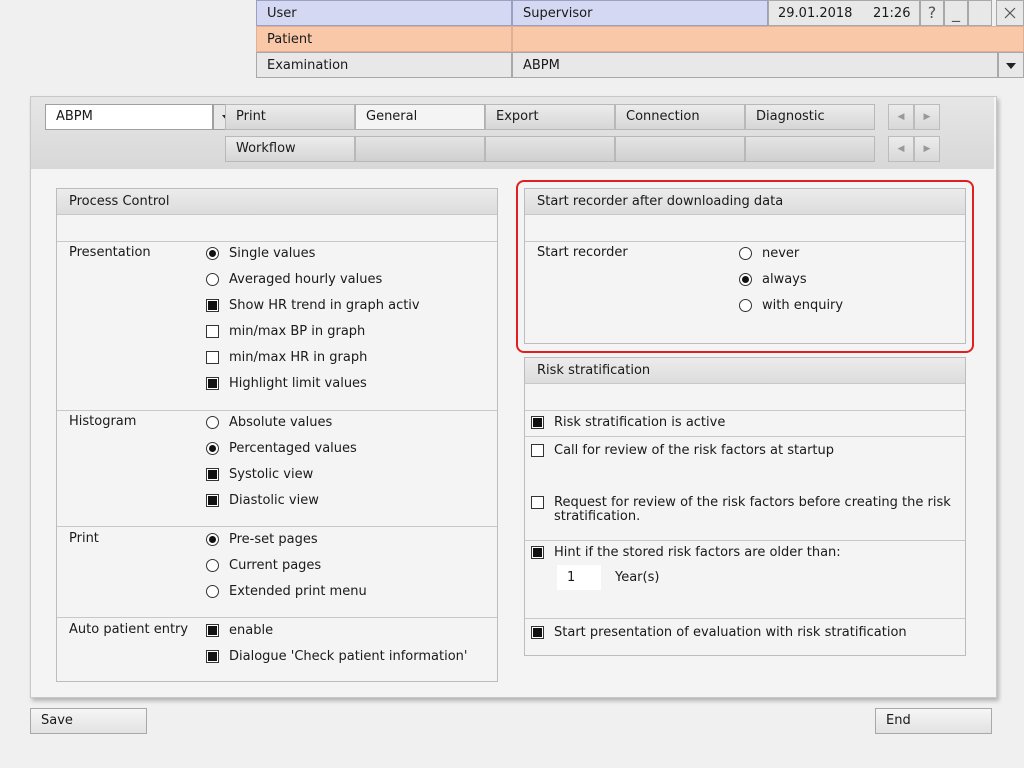  Describe the element at coordinates (290, 149) in the screenshot. I see `tab-workflow: Workflow` at that location.